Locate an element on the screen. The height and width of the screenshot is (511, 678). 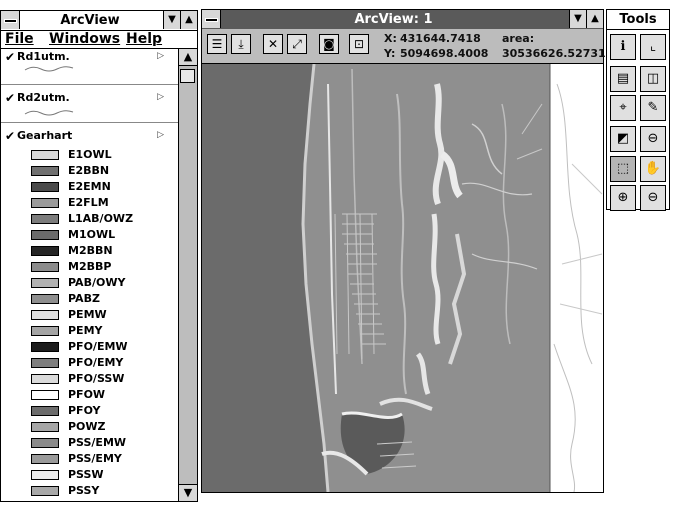
pan-hand-icon: ✋ is located at coordinates (653, 169).